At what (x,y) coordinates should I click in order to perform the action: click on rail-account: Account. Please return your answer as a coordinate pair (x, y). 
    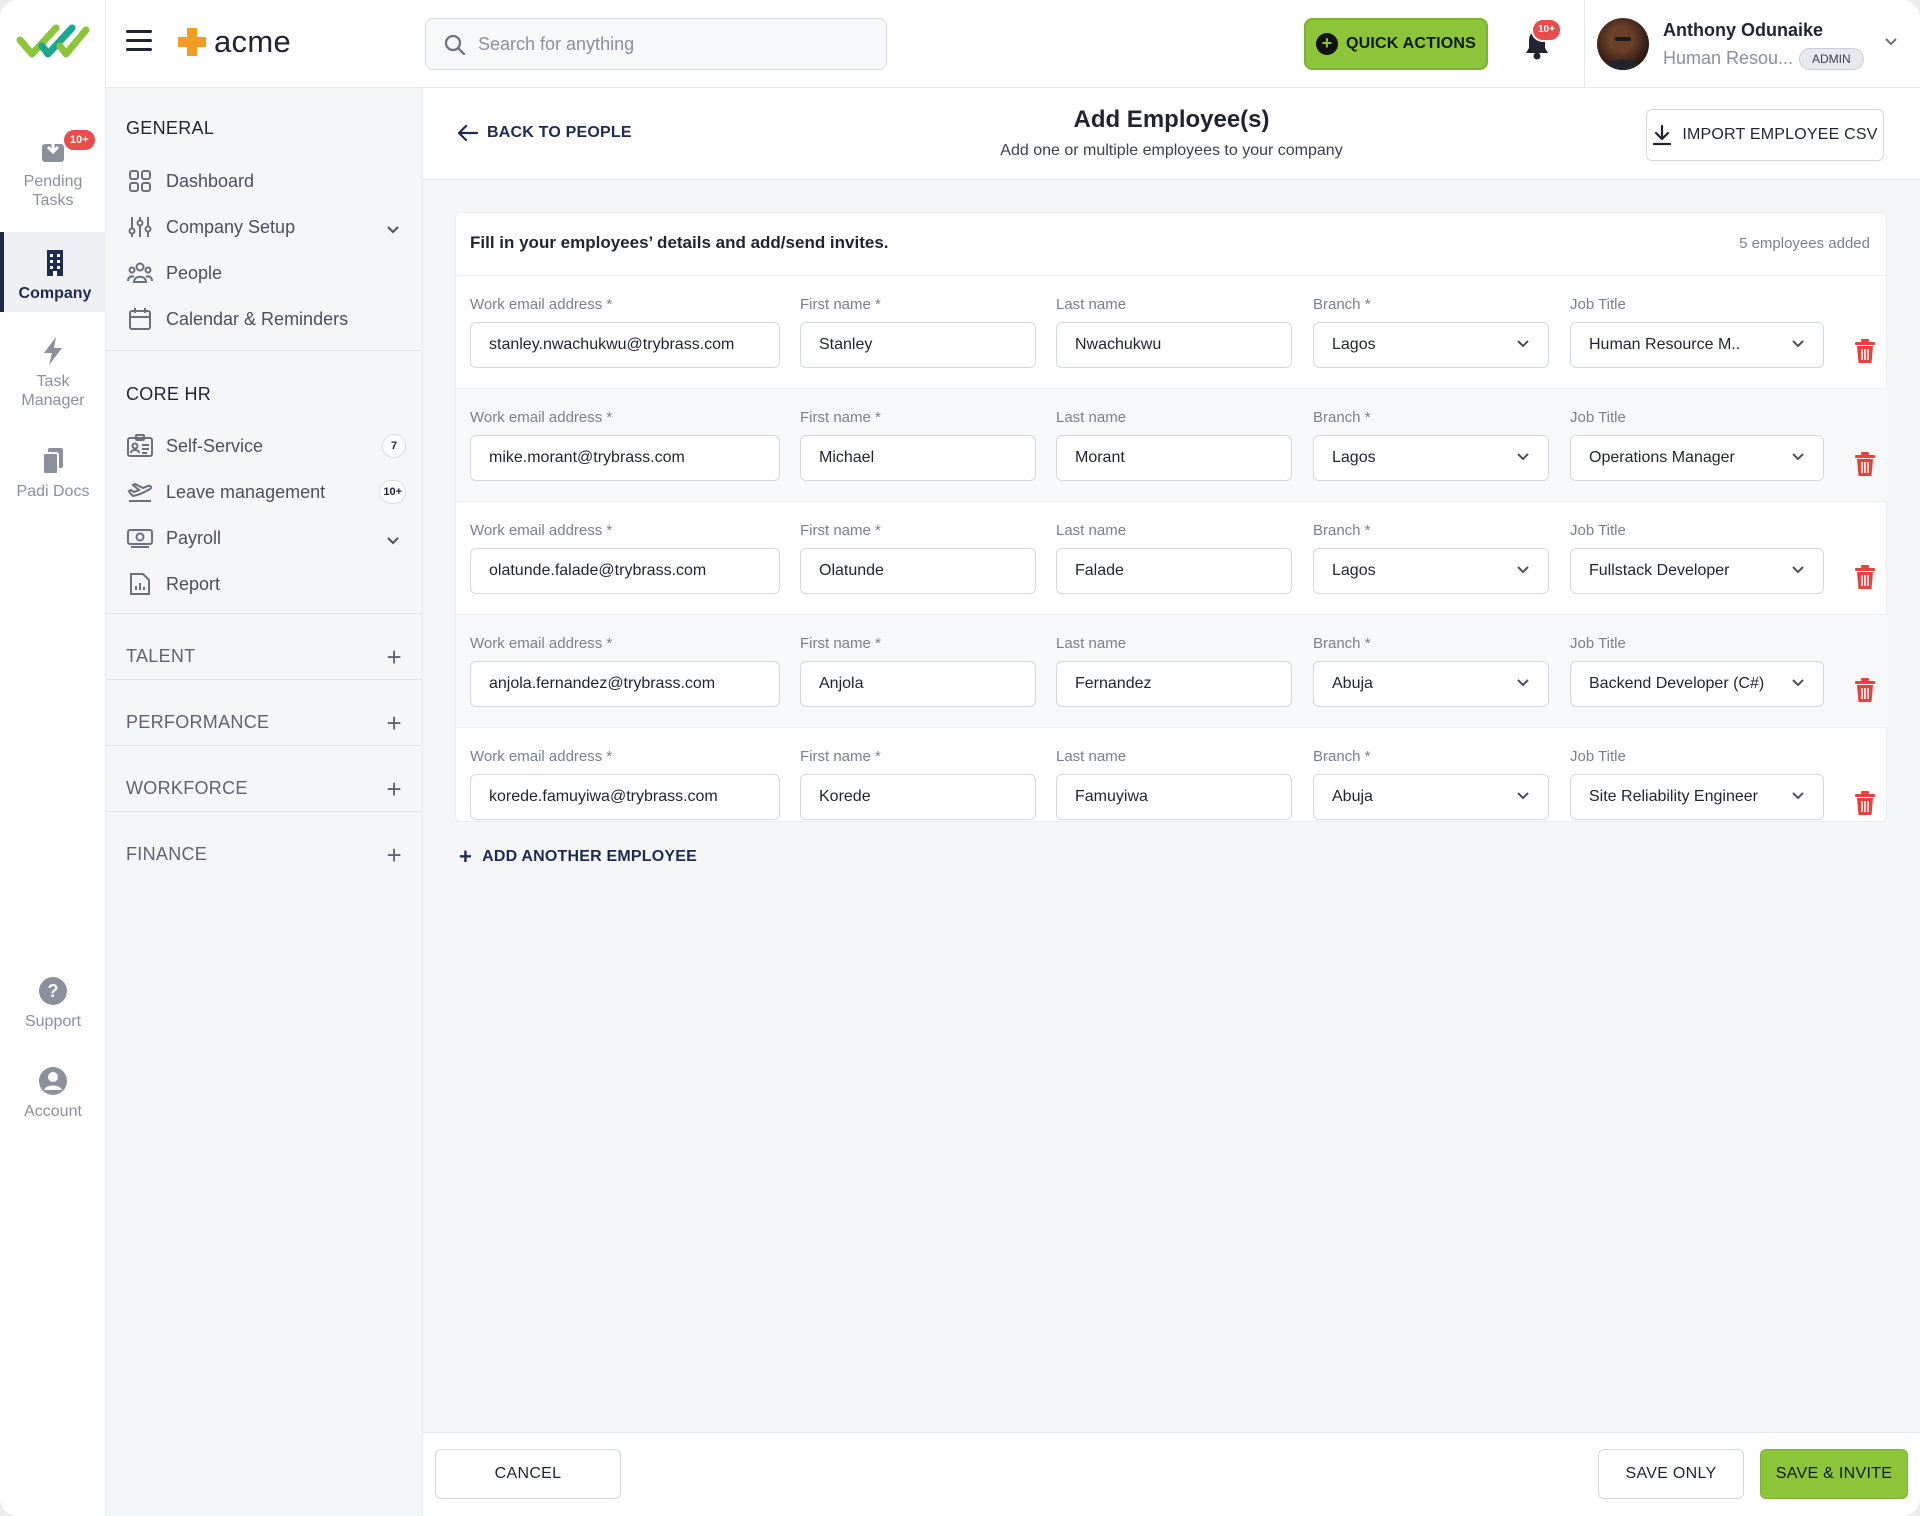
    Looking at the image, I should click on (53, 1093).